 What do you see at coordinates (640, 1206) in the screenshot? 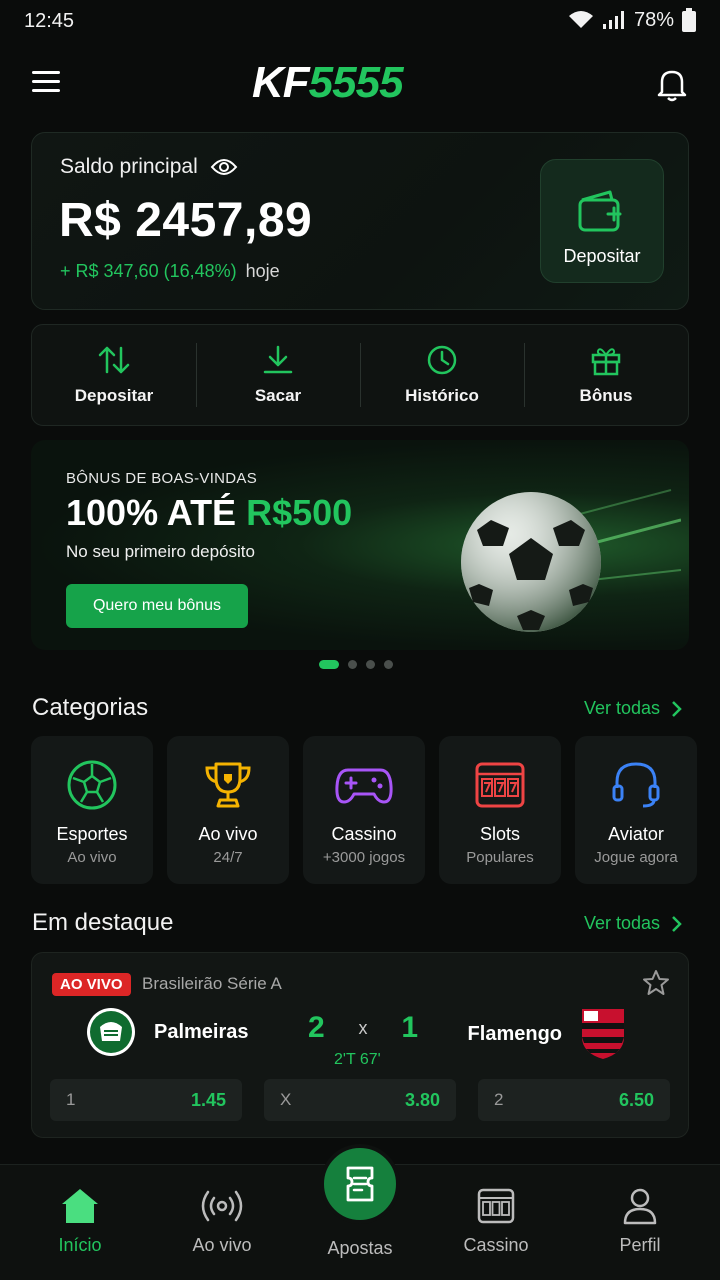
I see `user-icon` at bounding box center [640, 1206].